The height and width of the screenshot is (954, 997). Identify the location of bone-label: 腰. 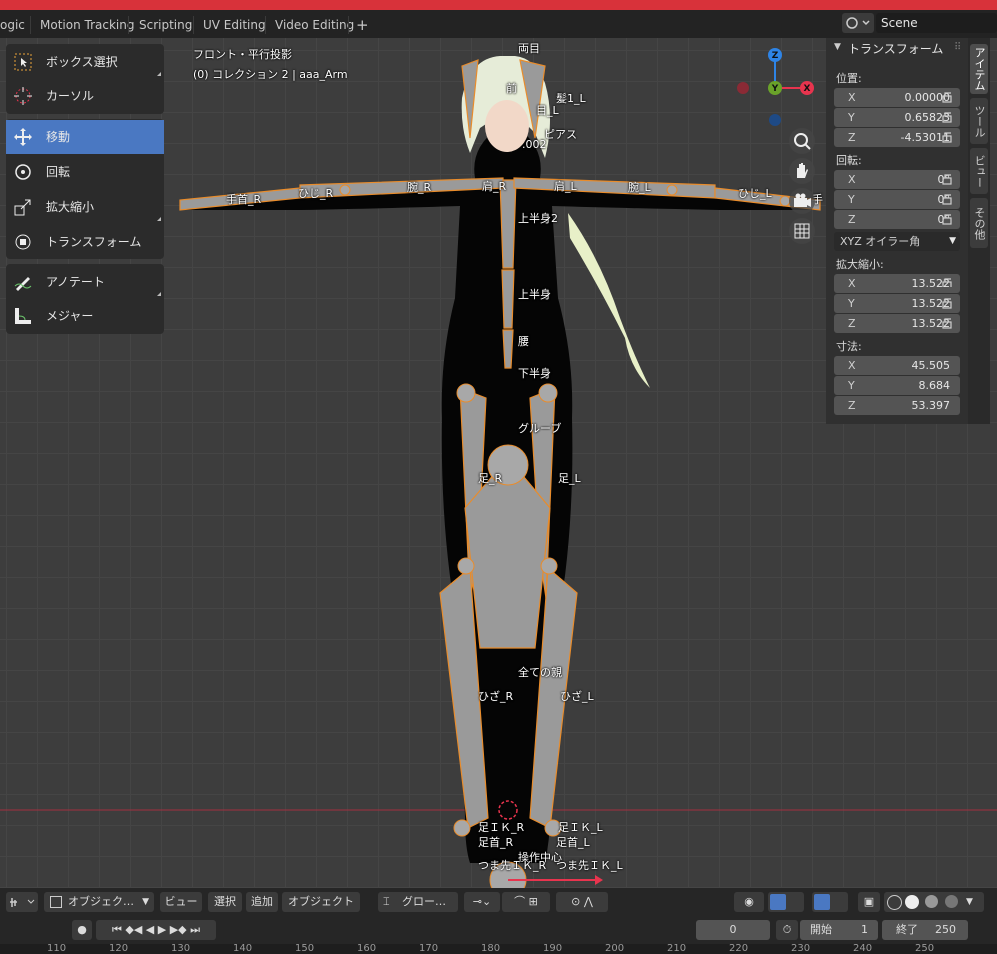
(523, 341).